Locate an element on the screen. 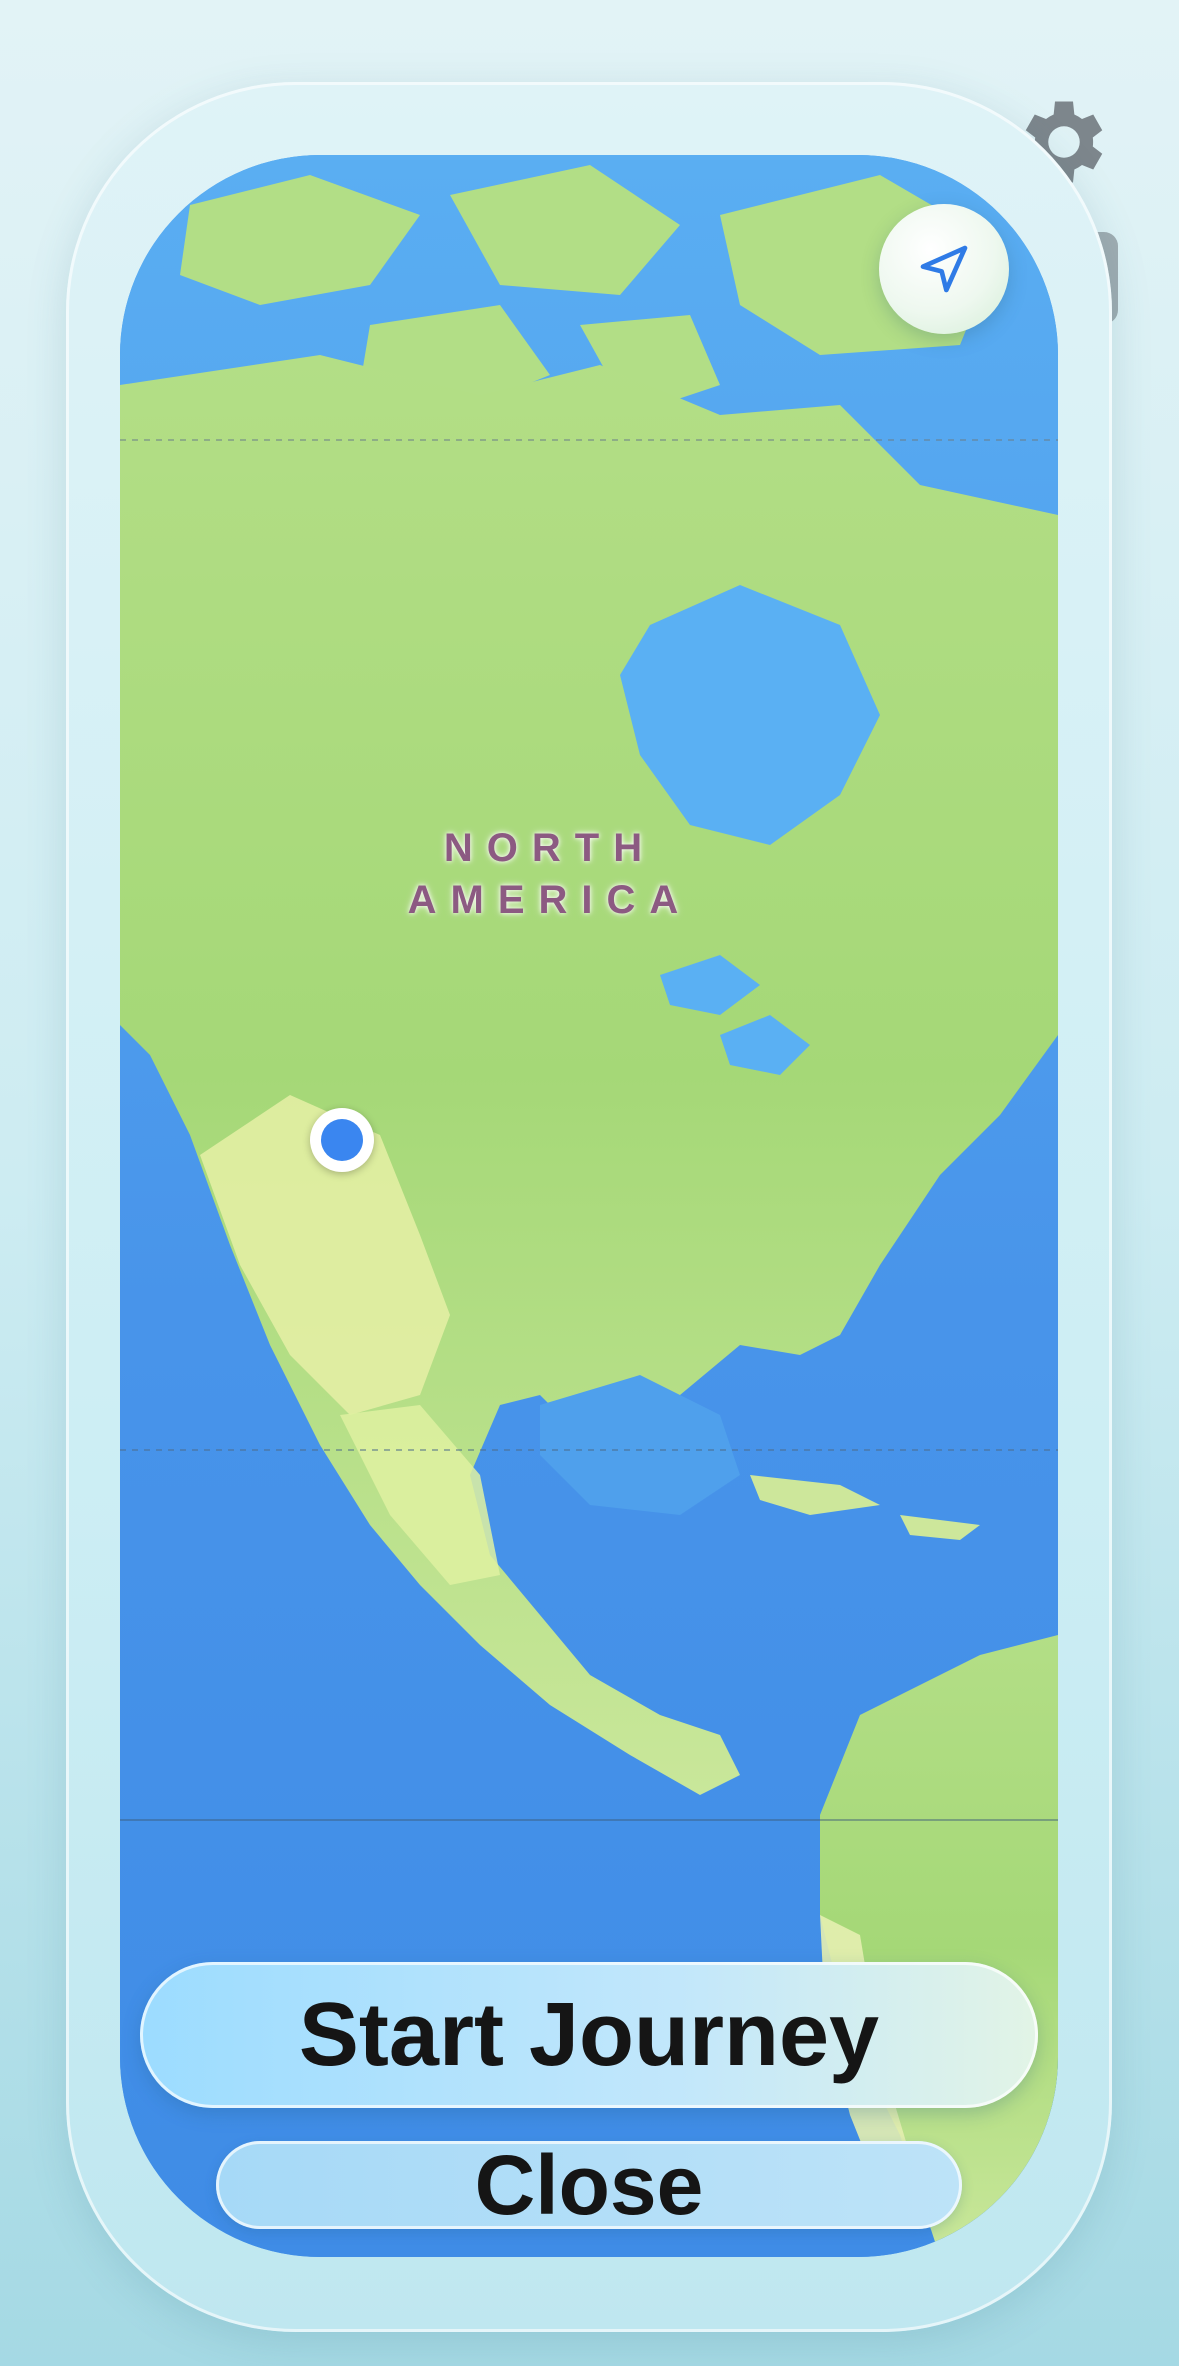 The height and width of the screenshot is (2366, 1179). current-location-pin is located at coordinates (342, 1140).